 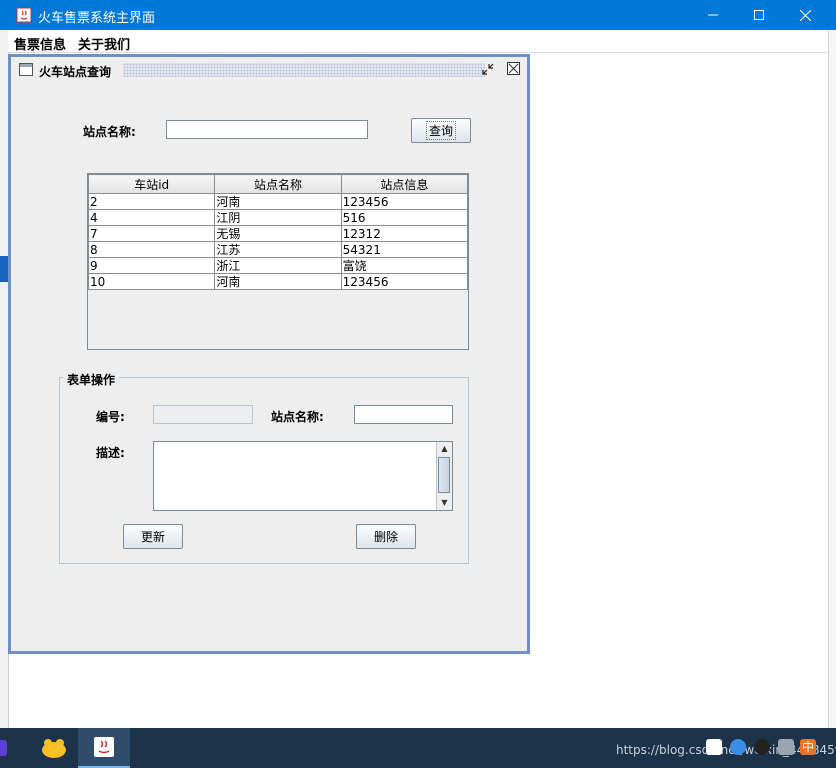 What do you see at coordinates (26, 69) in the screenshot?
I see `frame-window-icon` at bounding box center [26, 69].